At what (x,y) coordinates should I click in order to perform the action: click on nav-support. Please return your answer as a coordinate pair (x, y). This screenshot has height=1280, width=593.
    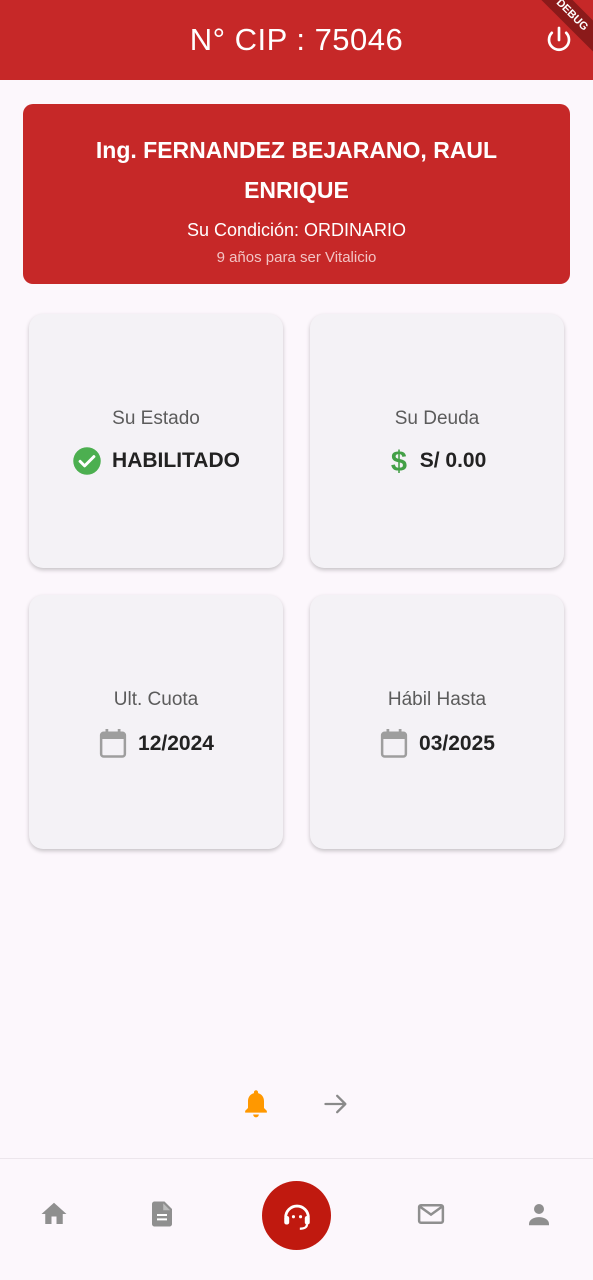
    Looking at the image, I should click on (296, 1215).